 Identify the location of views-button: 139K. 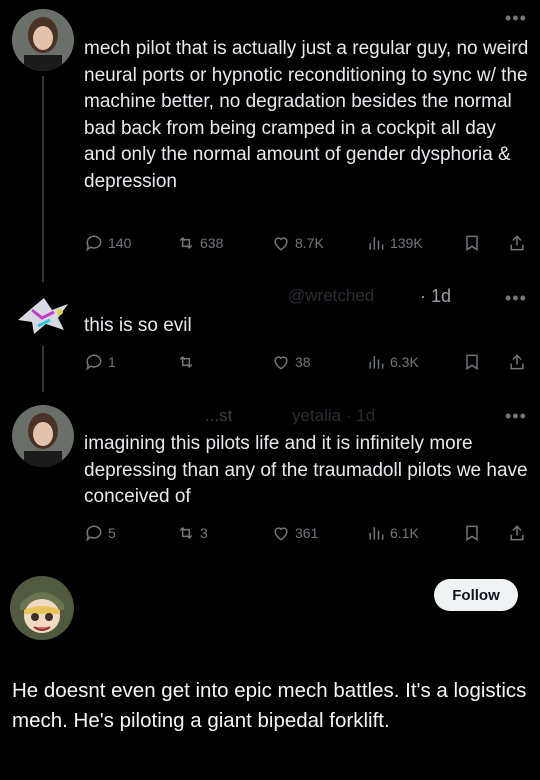
(394, 243).